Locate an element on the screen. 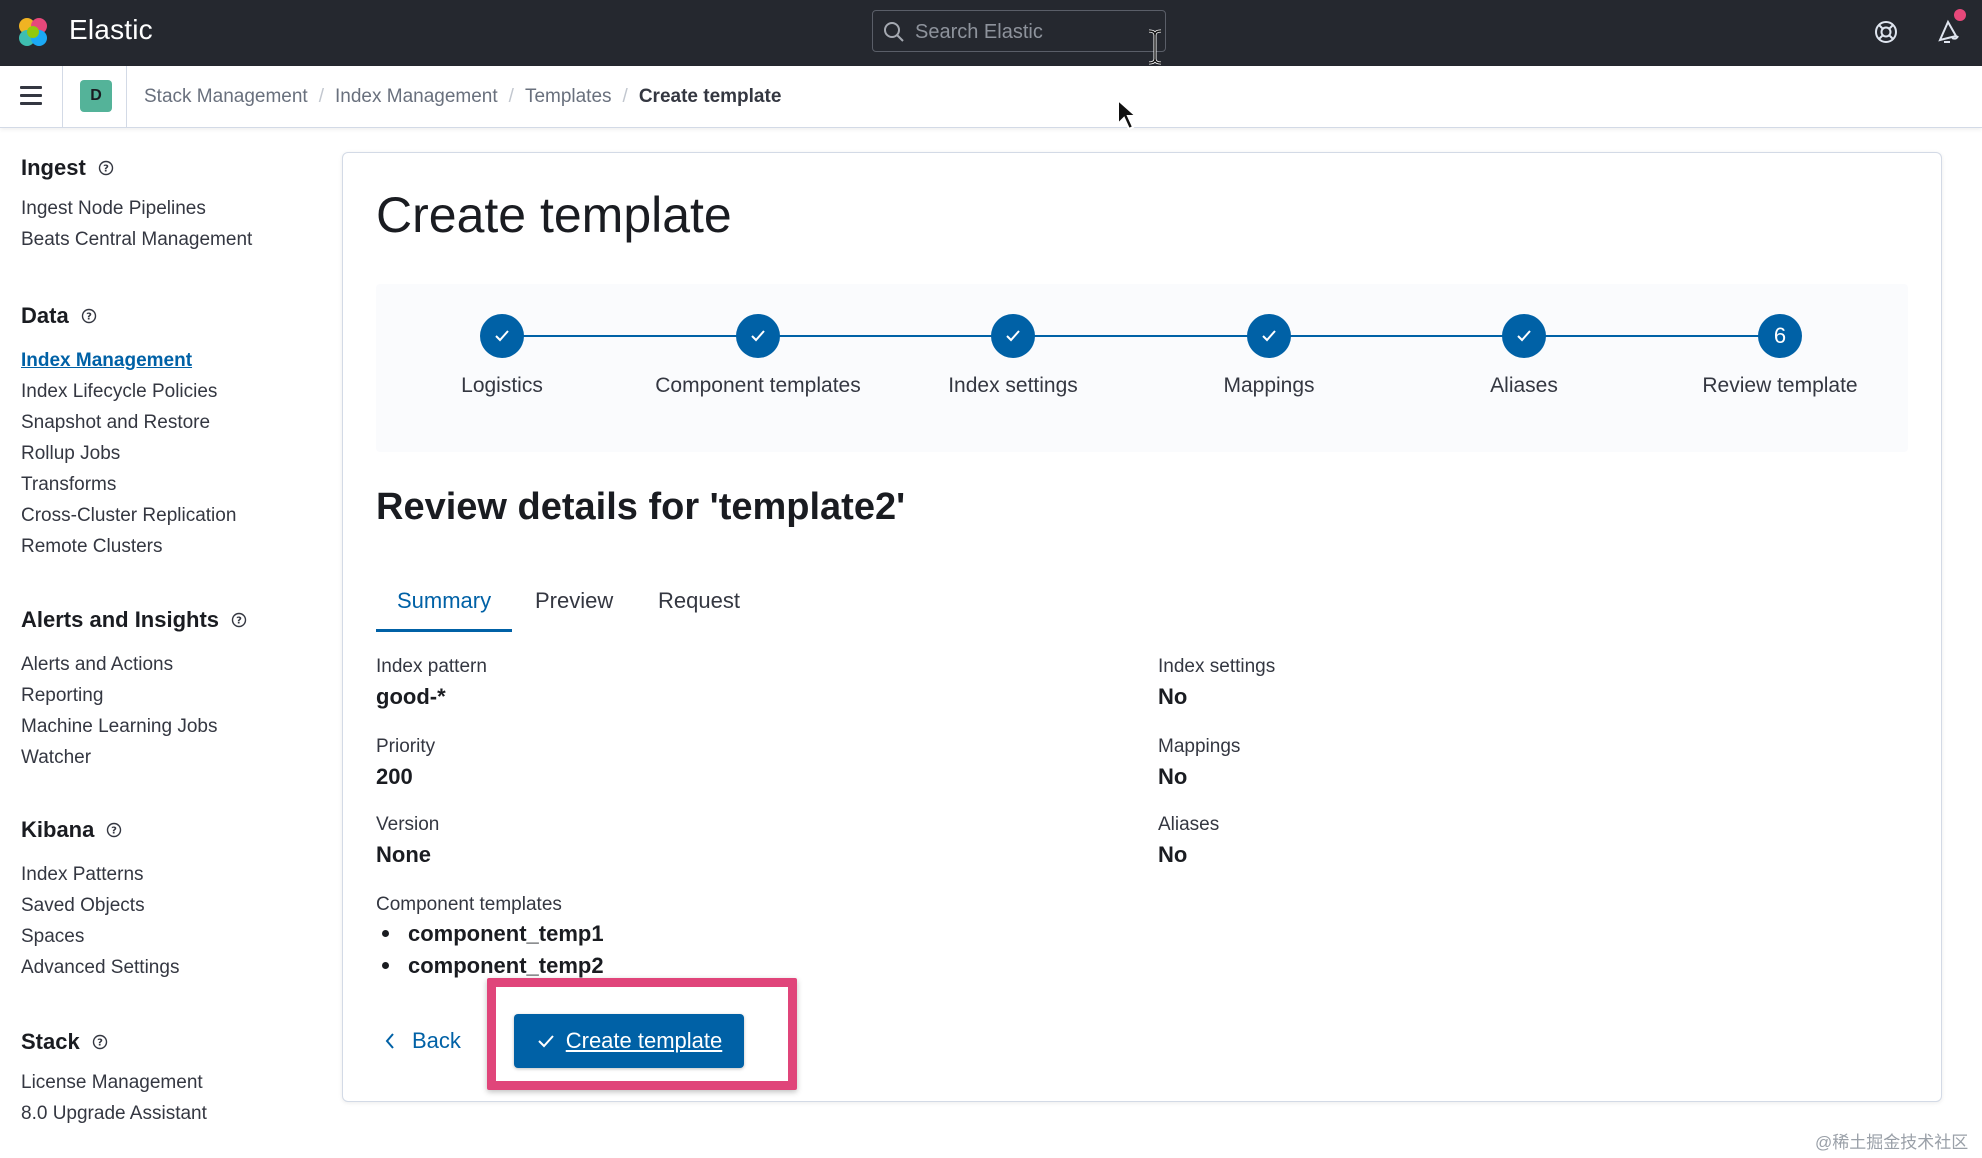  mouse-pointer-icon is located at coordinates (1127, 114).